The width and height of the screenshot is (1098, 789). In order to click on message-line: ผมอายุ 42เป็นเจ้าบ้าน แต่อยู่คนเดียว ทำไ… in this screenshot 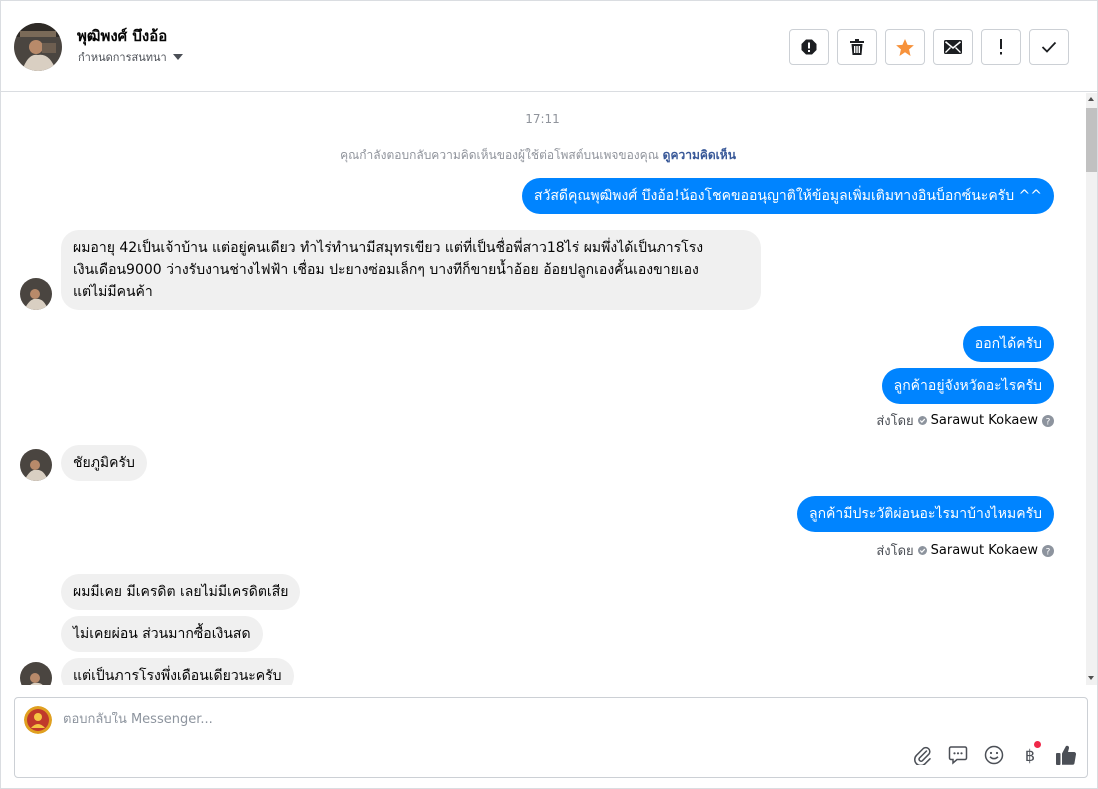, I will do `click(388, 248)`.